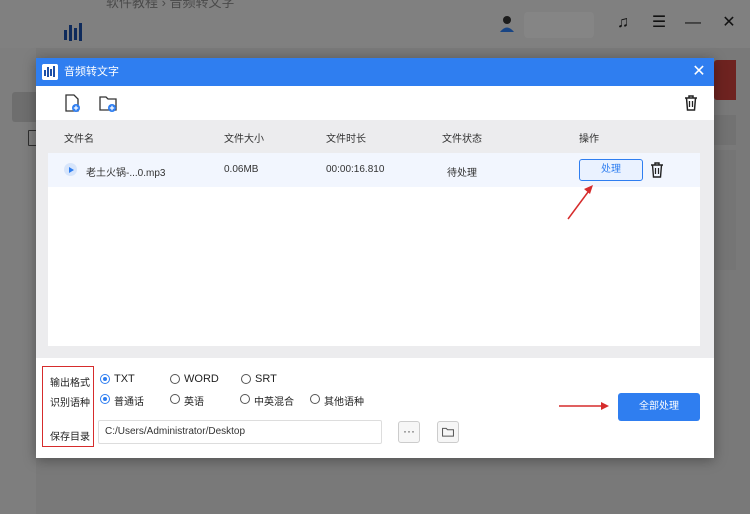 The width and height of the screenshot is (750, 514). I want to click on lang-other-label: 其他语种, so click(344, 402).